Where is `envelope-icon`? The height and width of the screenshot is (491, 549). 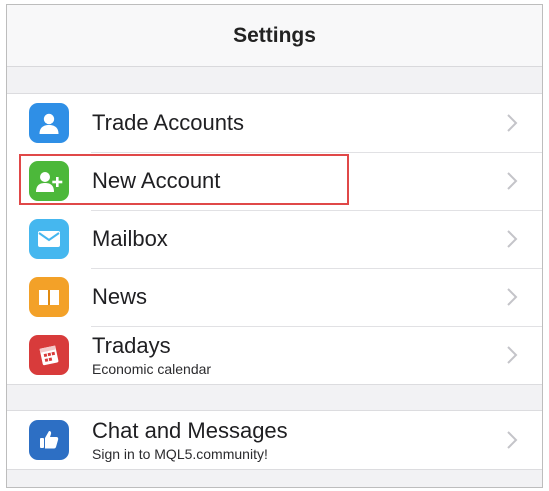
envelope-icon is located at coordinates (49, 239).